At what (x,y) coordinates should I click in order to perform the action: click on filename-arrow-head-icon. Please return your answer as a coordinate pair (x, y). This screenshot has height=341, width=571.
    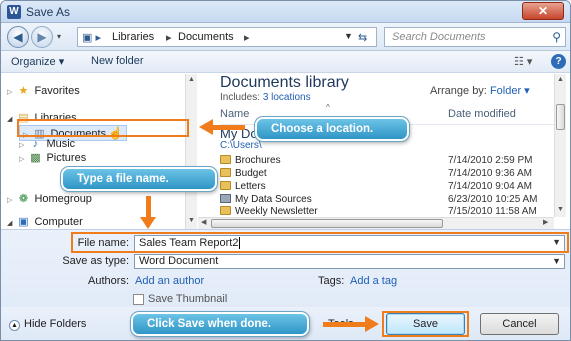
    Looking at the image, I should click on (148, 223).